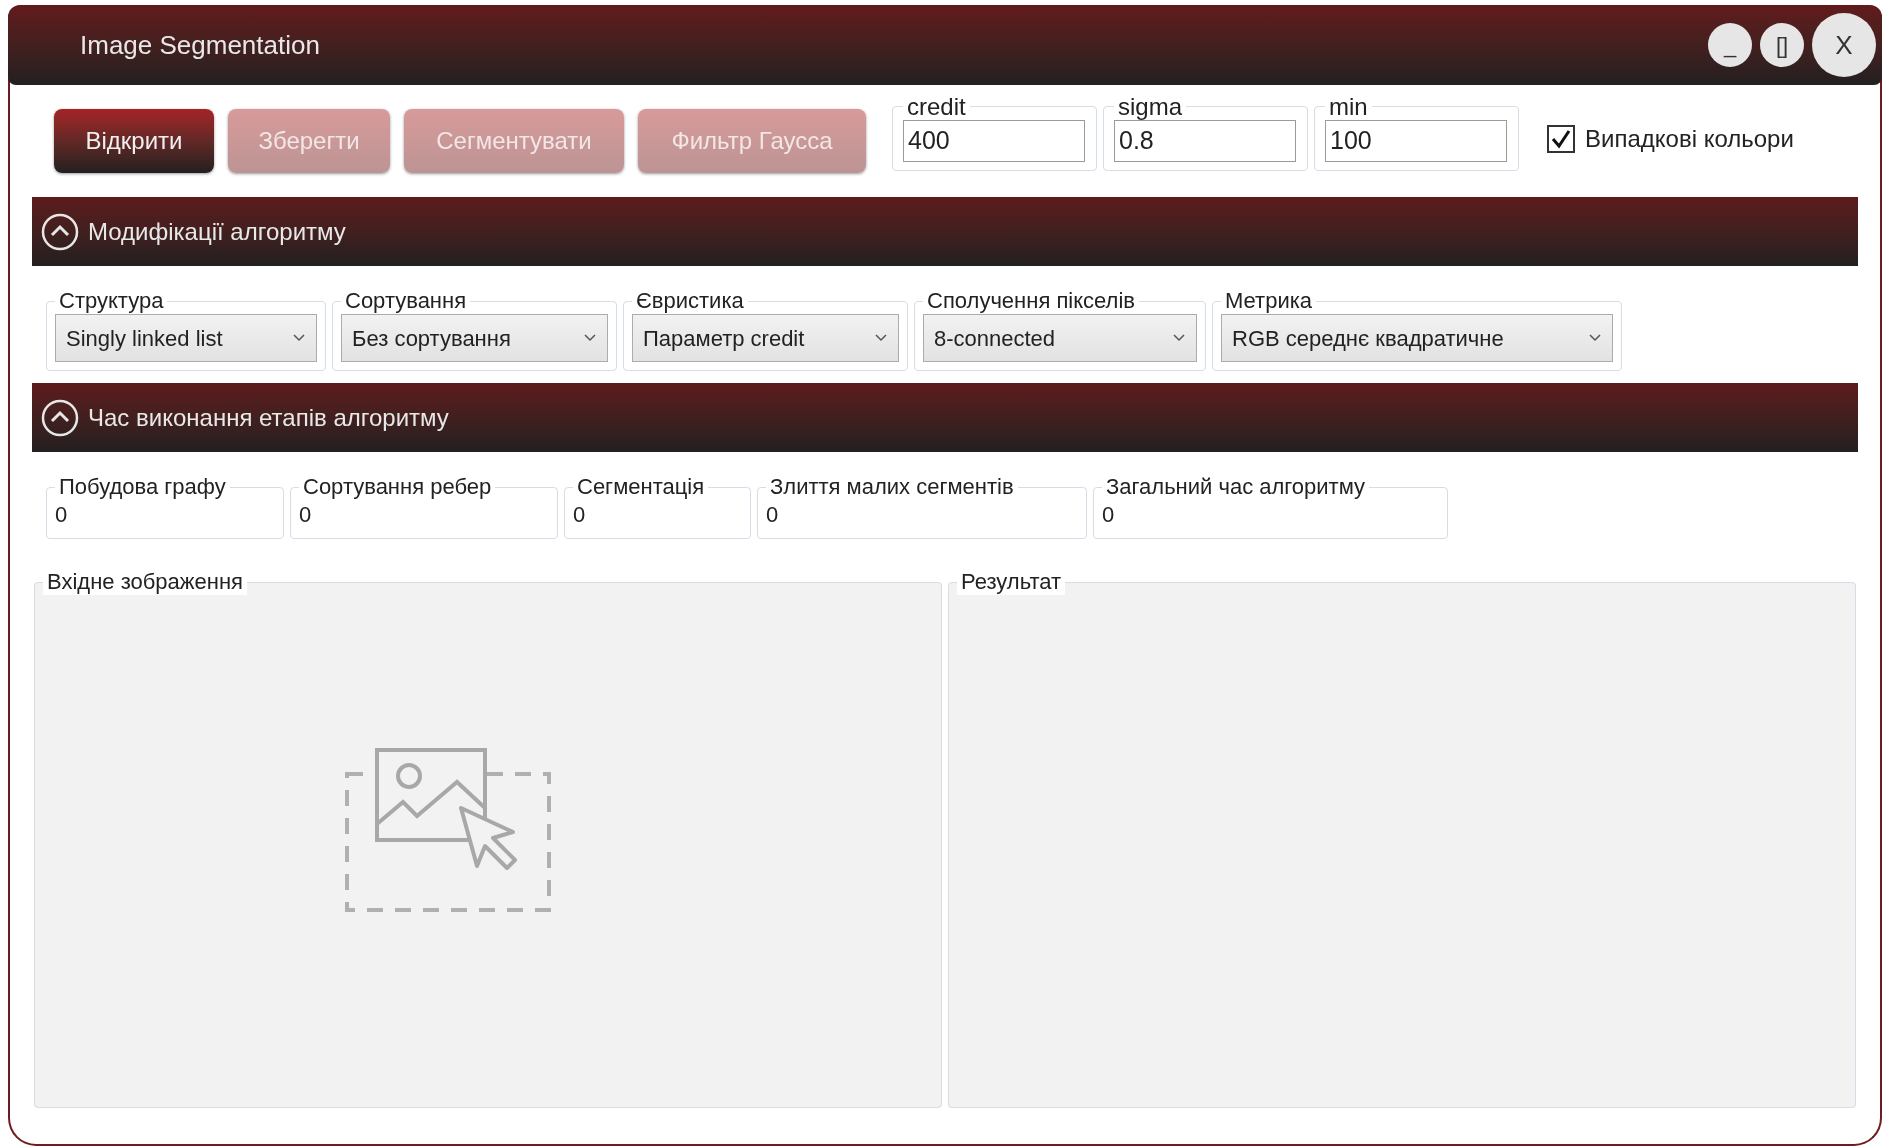 This screenshot has width=1890, height=1146. I want to click on field-label: min, so click(1348, 106).